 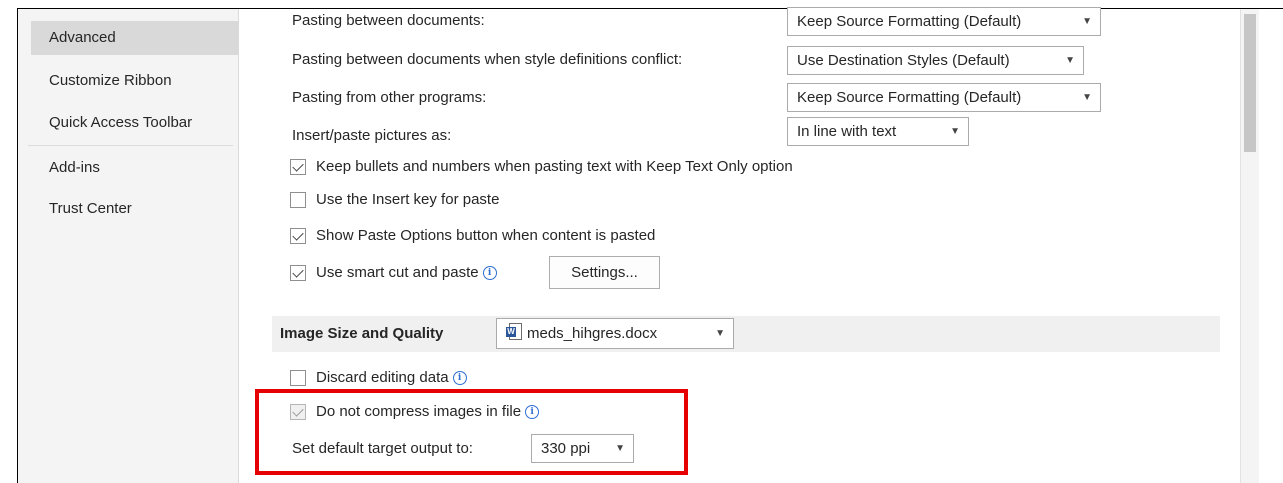 What do you see at coordinates (362, 333) in the screenshot?
I see `section-title: Image Size and Quality` at bounding box center [362, 333].